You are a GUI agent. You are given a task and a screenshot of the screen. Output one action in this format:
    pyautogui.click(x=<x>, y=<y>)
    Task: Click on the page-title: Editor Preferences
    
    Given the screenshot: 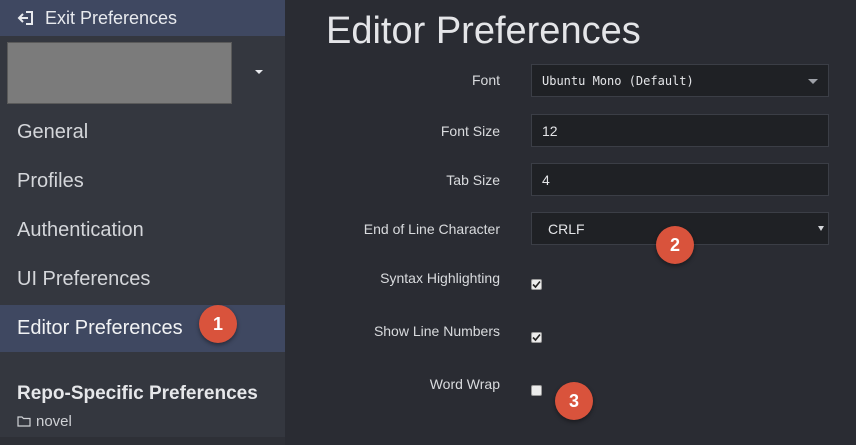 What is the action you would take?
    pyautogui.click(x=483, y=31)
    